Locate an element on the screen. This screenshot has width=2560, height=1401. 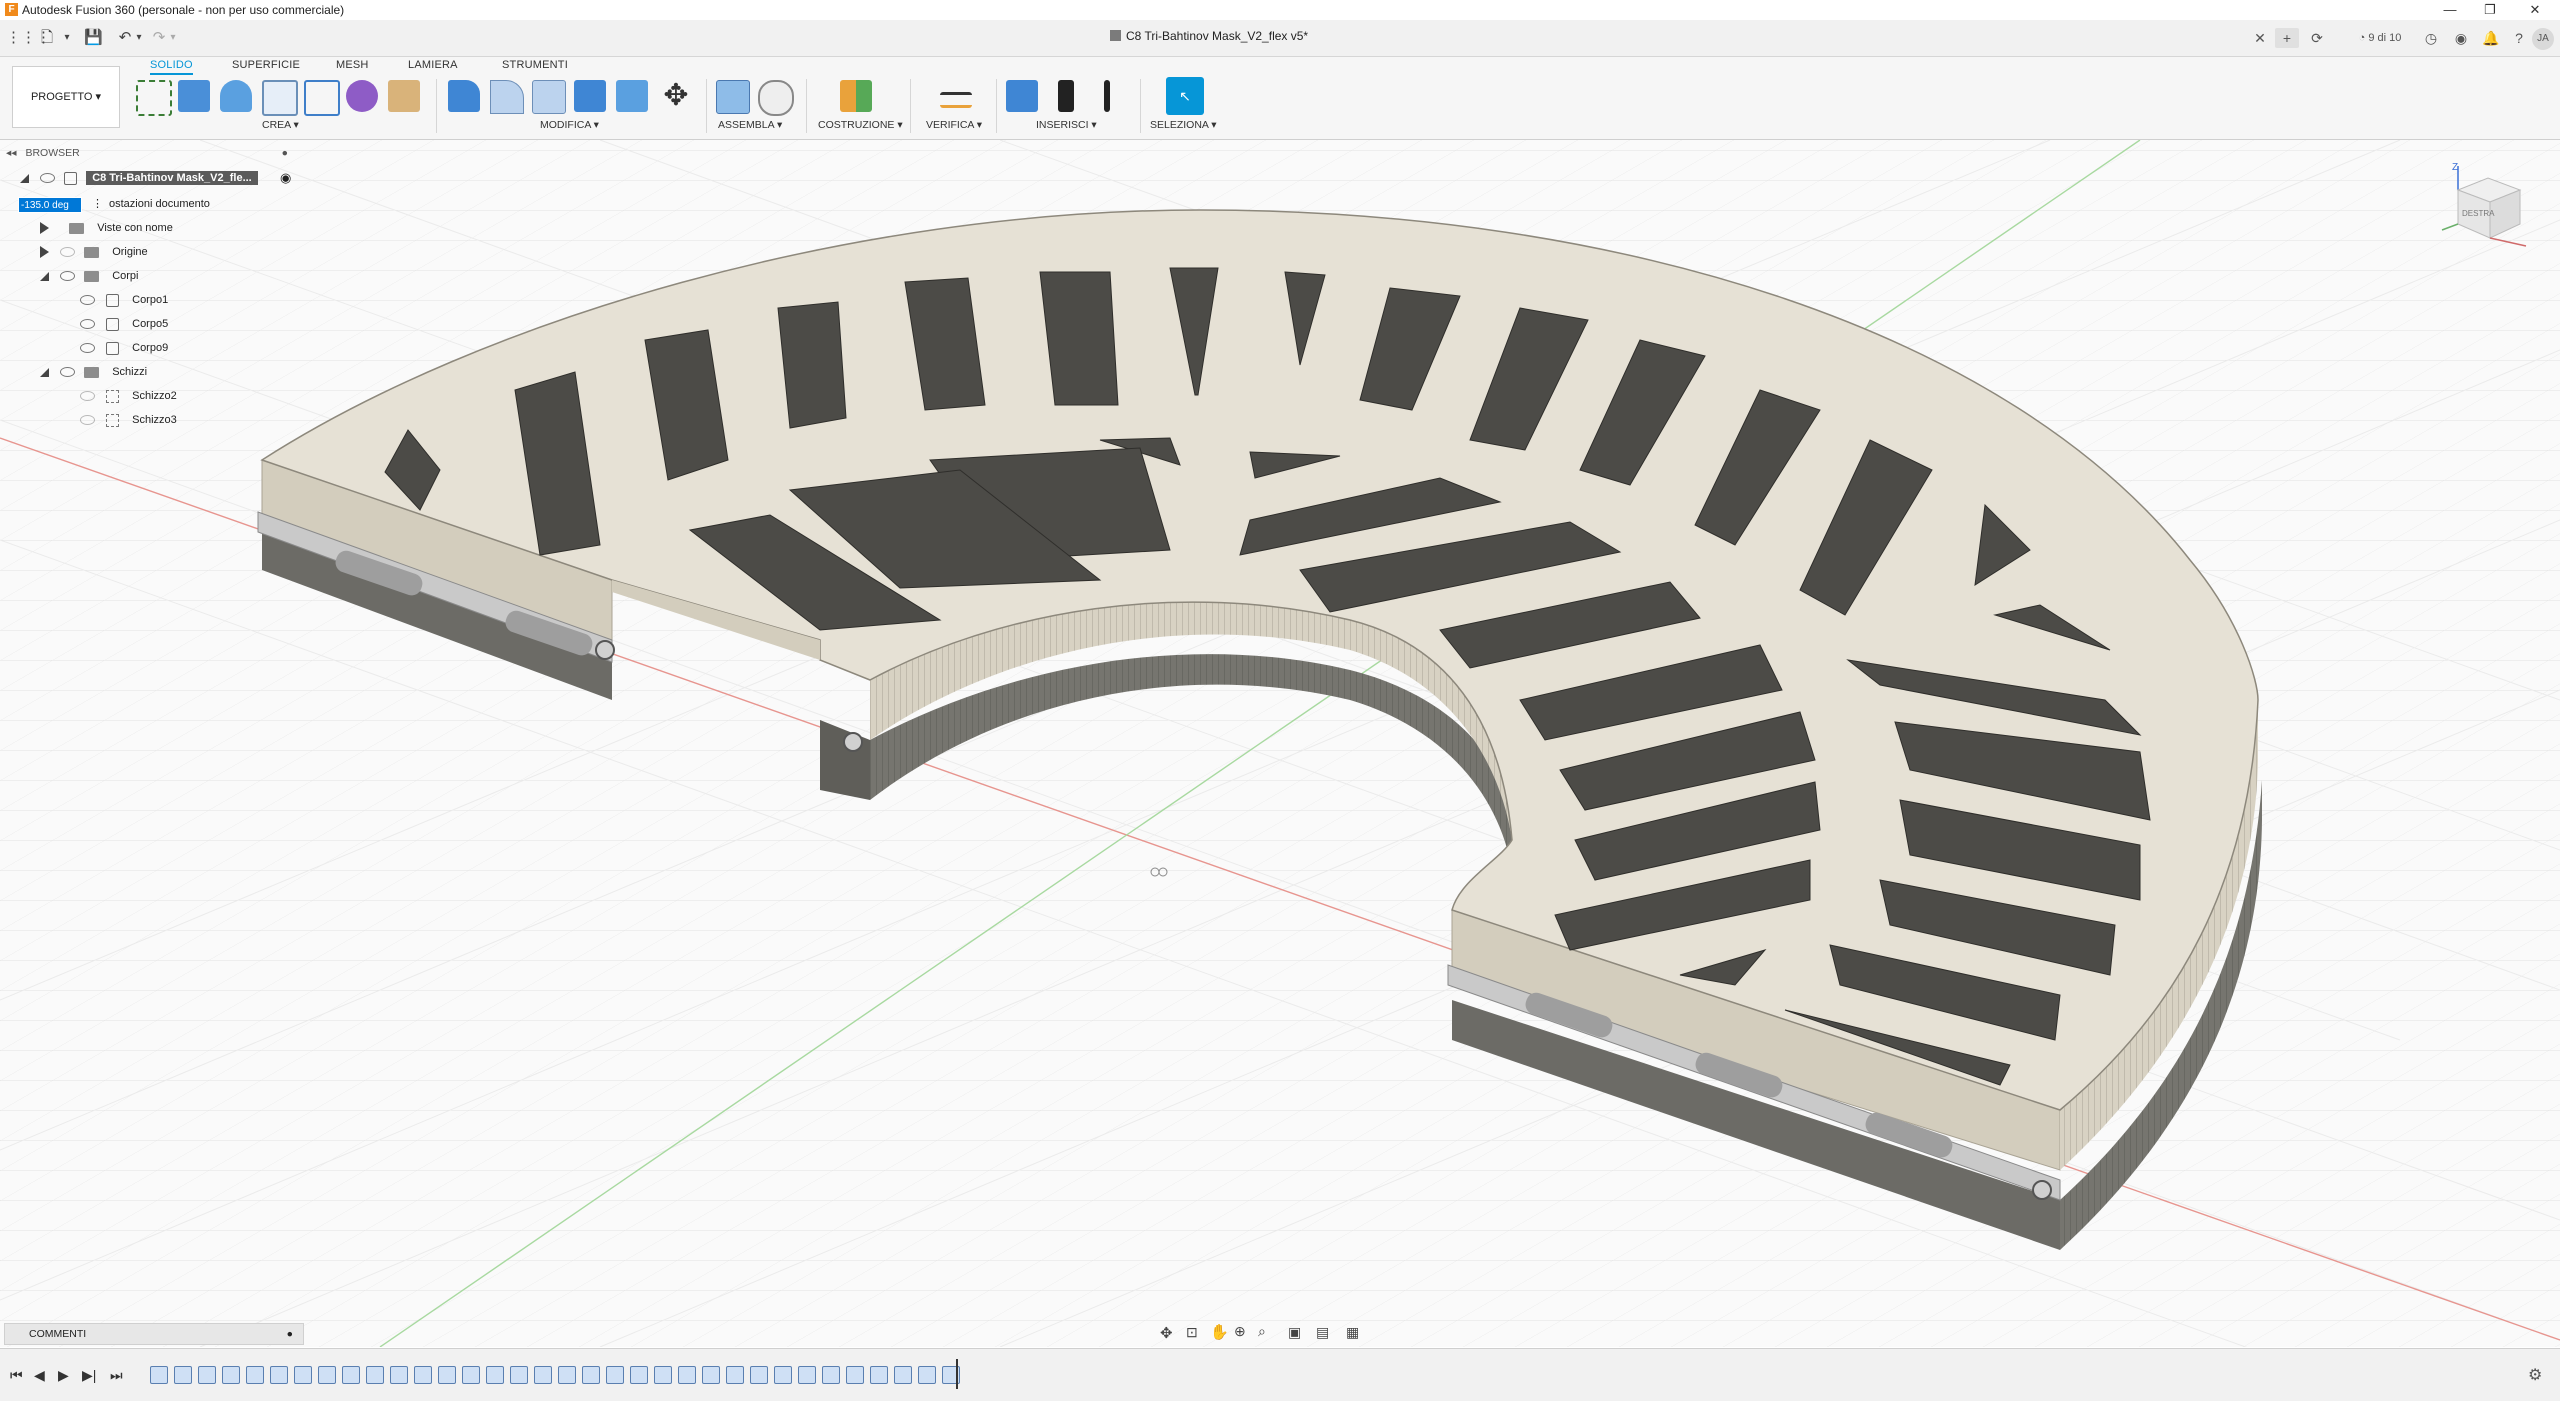
pan-icon: ✋ is located at coordinates (1219, 1332).